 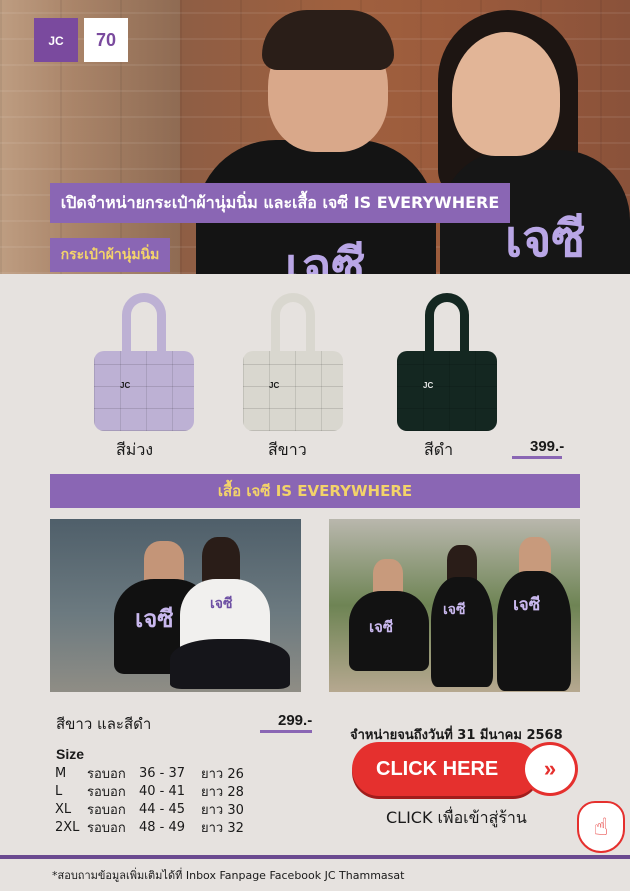 What do you see at coordinates (286, 731) in the screenshot?
I see `shirt-price-underline` at bounding box center [286, 731].